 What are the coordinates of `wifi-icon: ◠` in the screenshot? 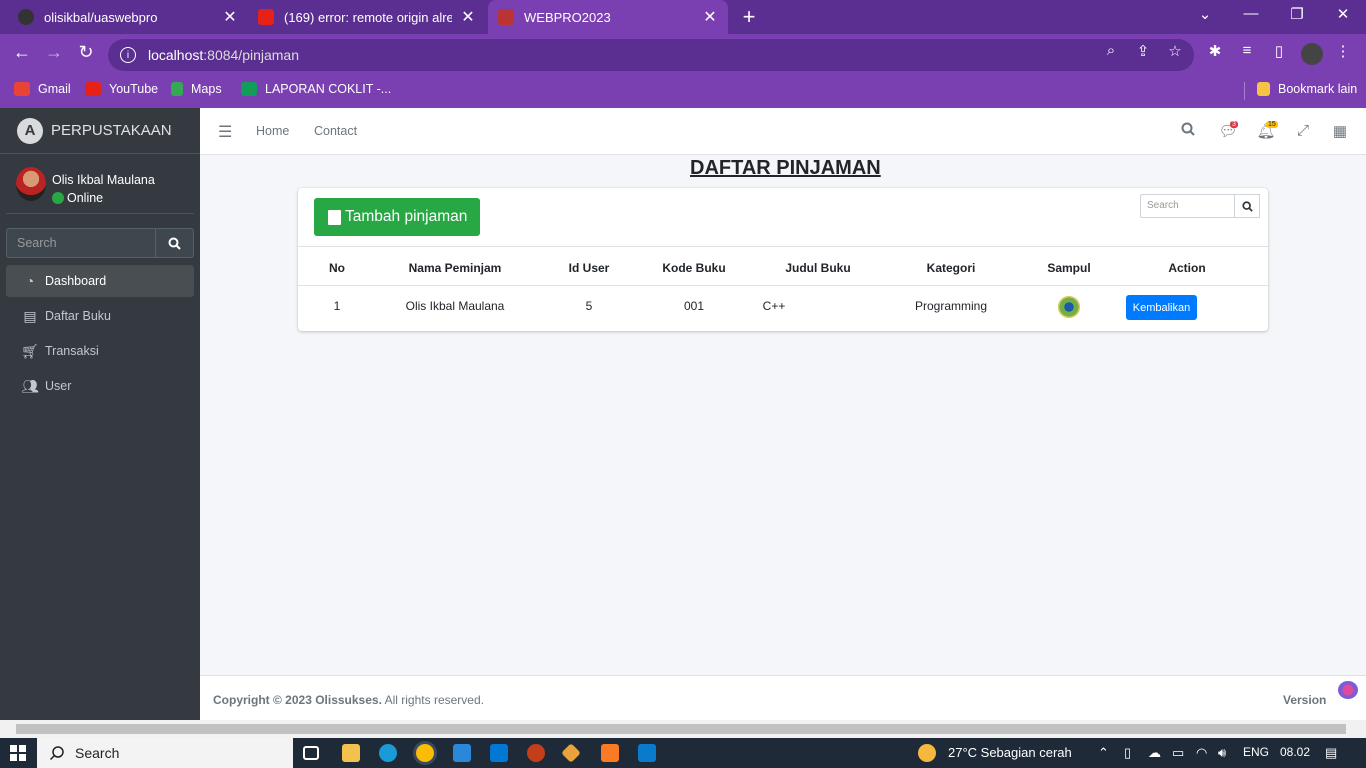 It's located at (1201, 753).